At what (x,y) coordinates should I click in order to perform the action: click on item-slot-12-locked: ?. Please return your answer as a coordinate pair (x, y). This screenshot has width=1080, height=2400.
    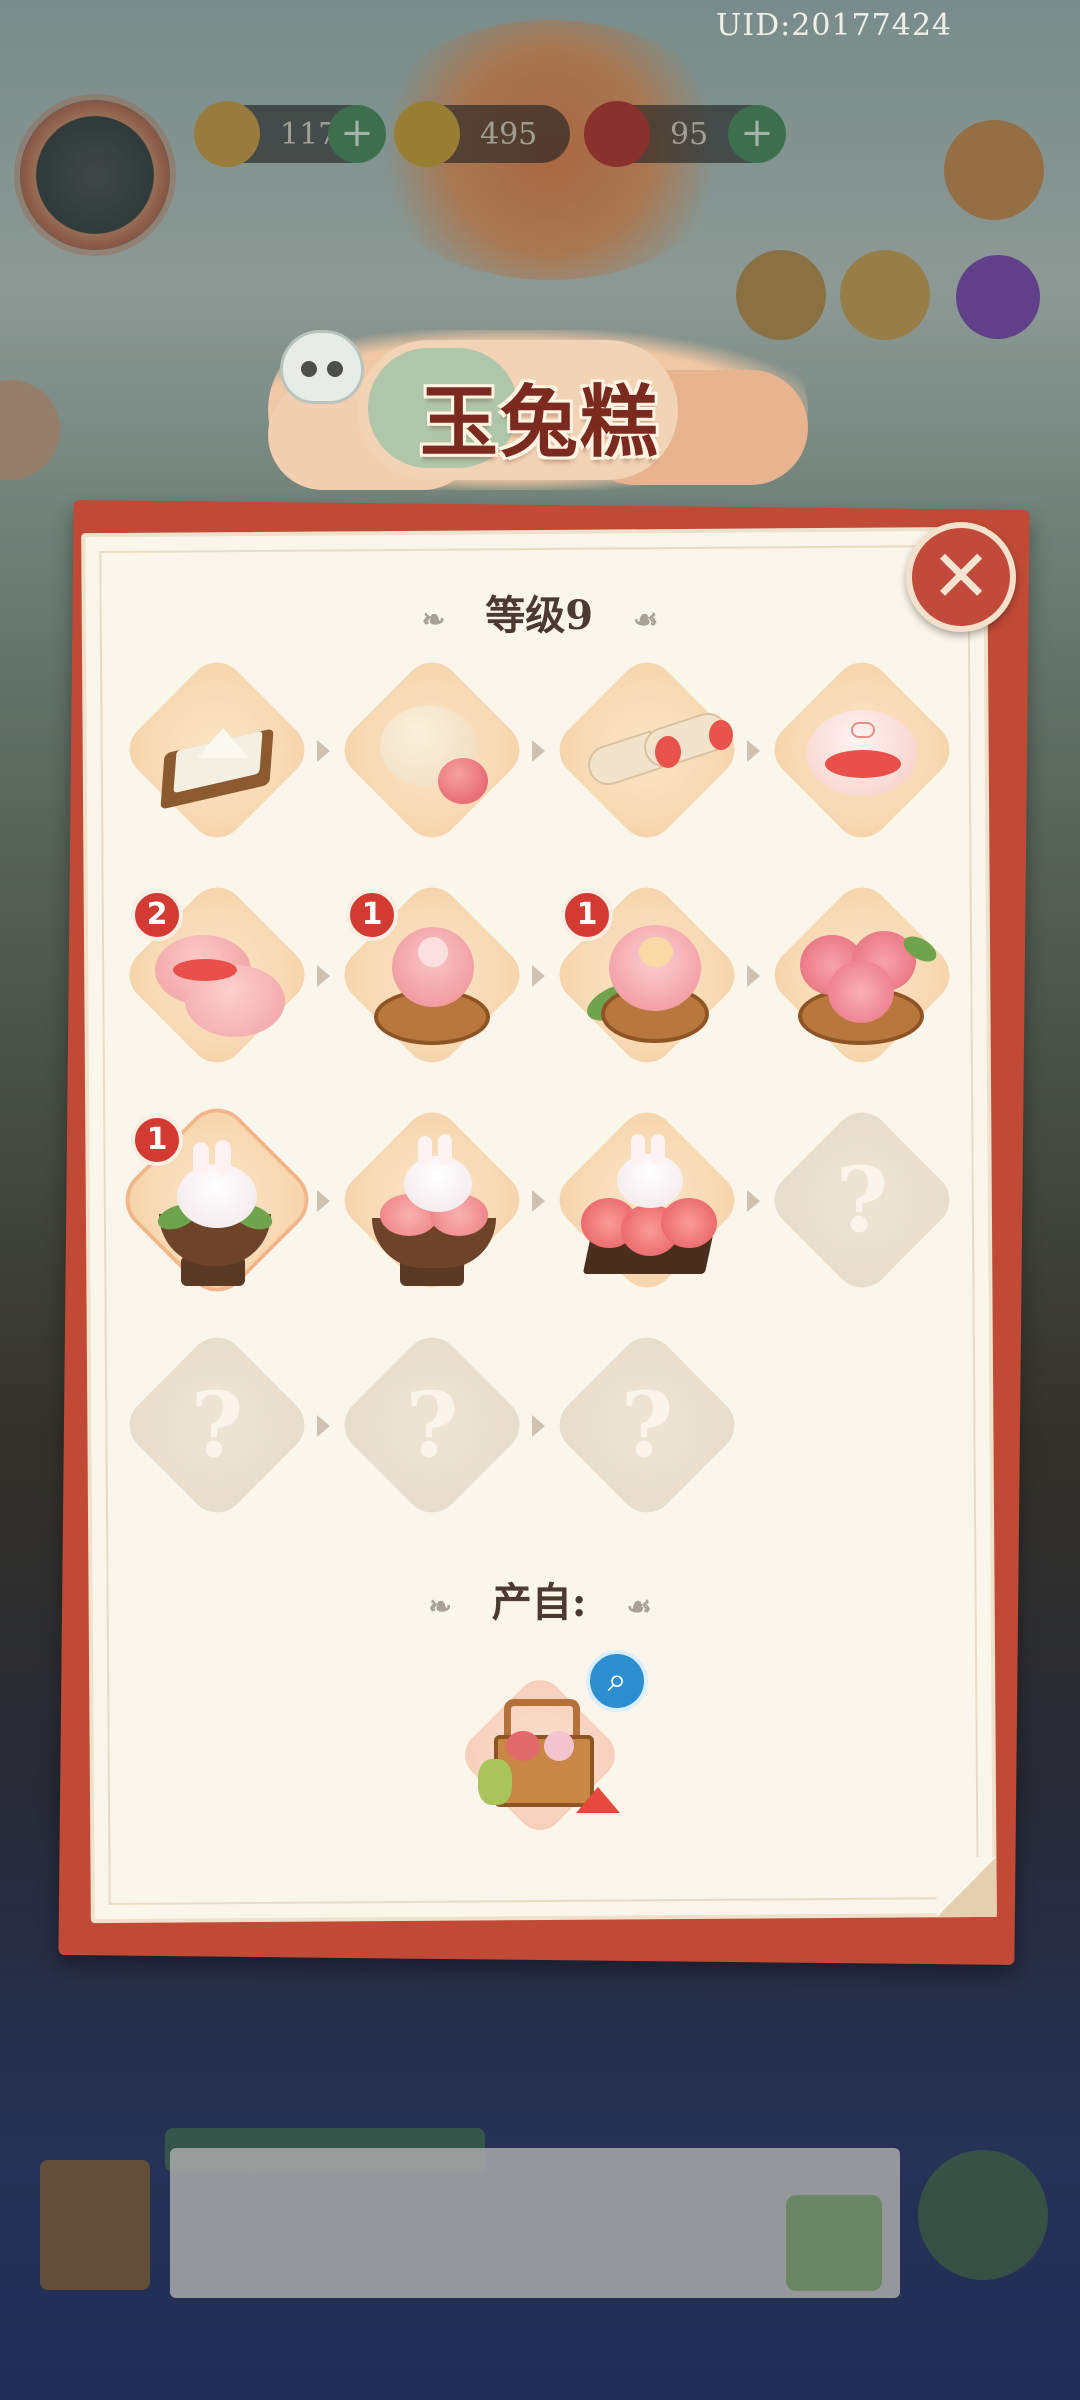
    Looking at the image, I should click on (862, 1200).